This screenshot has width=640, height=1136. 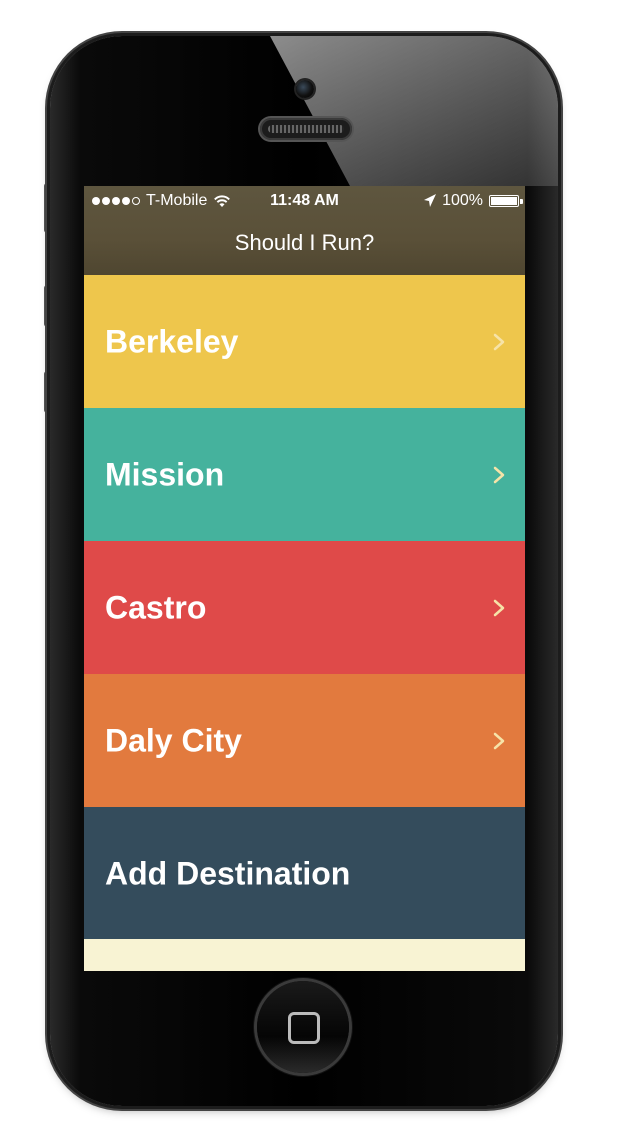 I want to click on destination-row-castro: Castro, so click(x=304, y=607).